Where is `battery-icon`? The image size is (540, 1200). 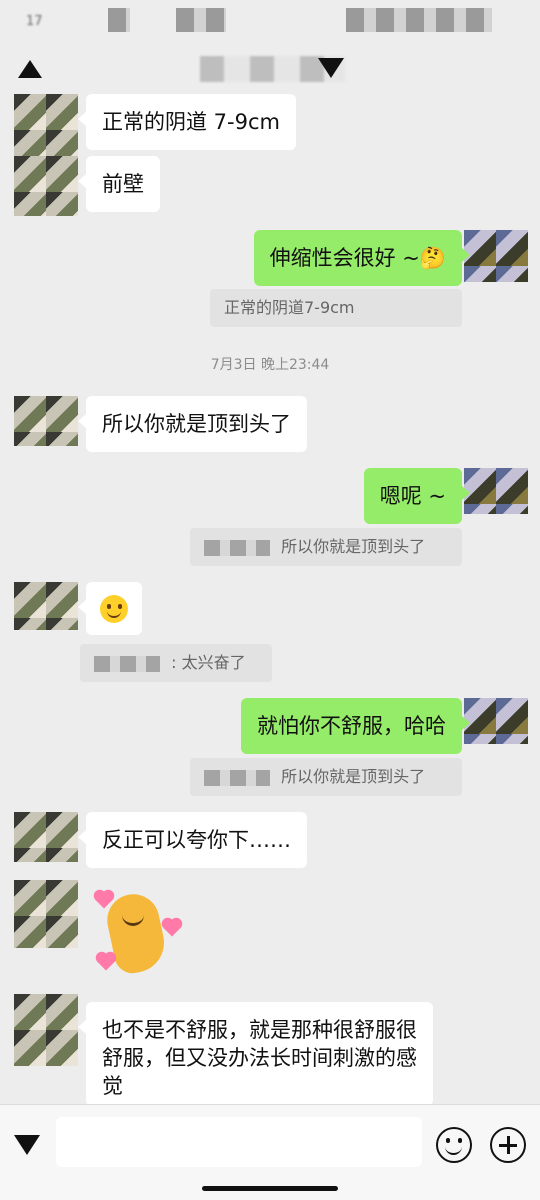 battery-icon is located at coordinates (419, 20).